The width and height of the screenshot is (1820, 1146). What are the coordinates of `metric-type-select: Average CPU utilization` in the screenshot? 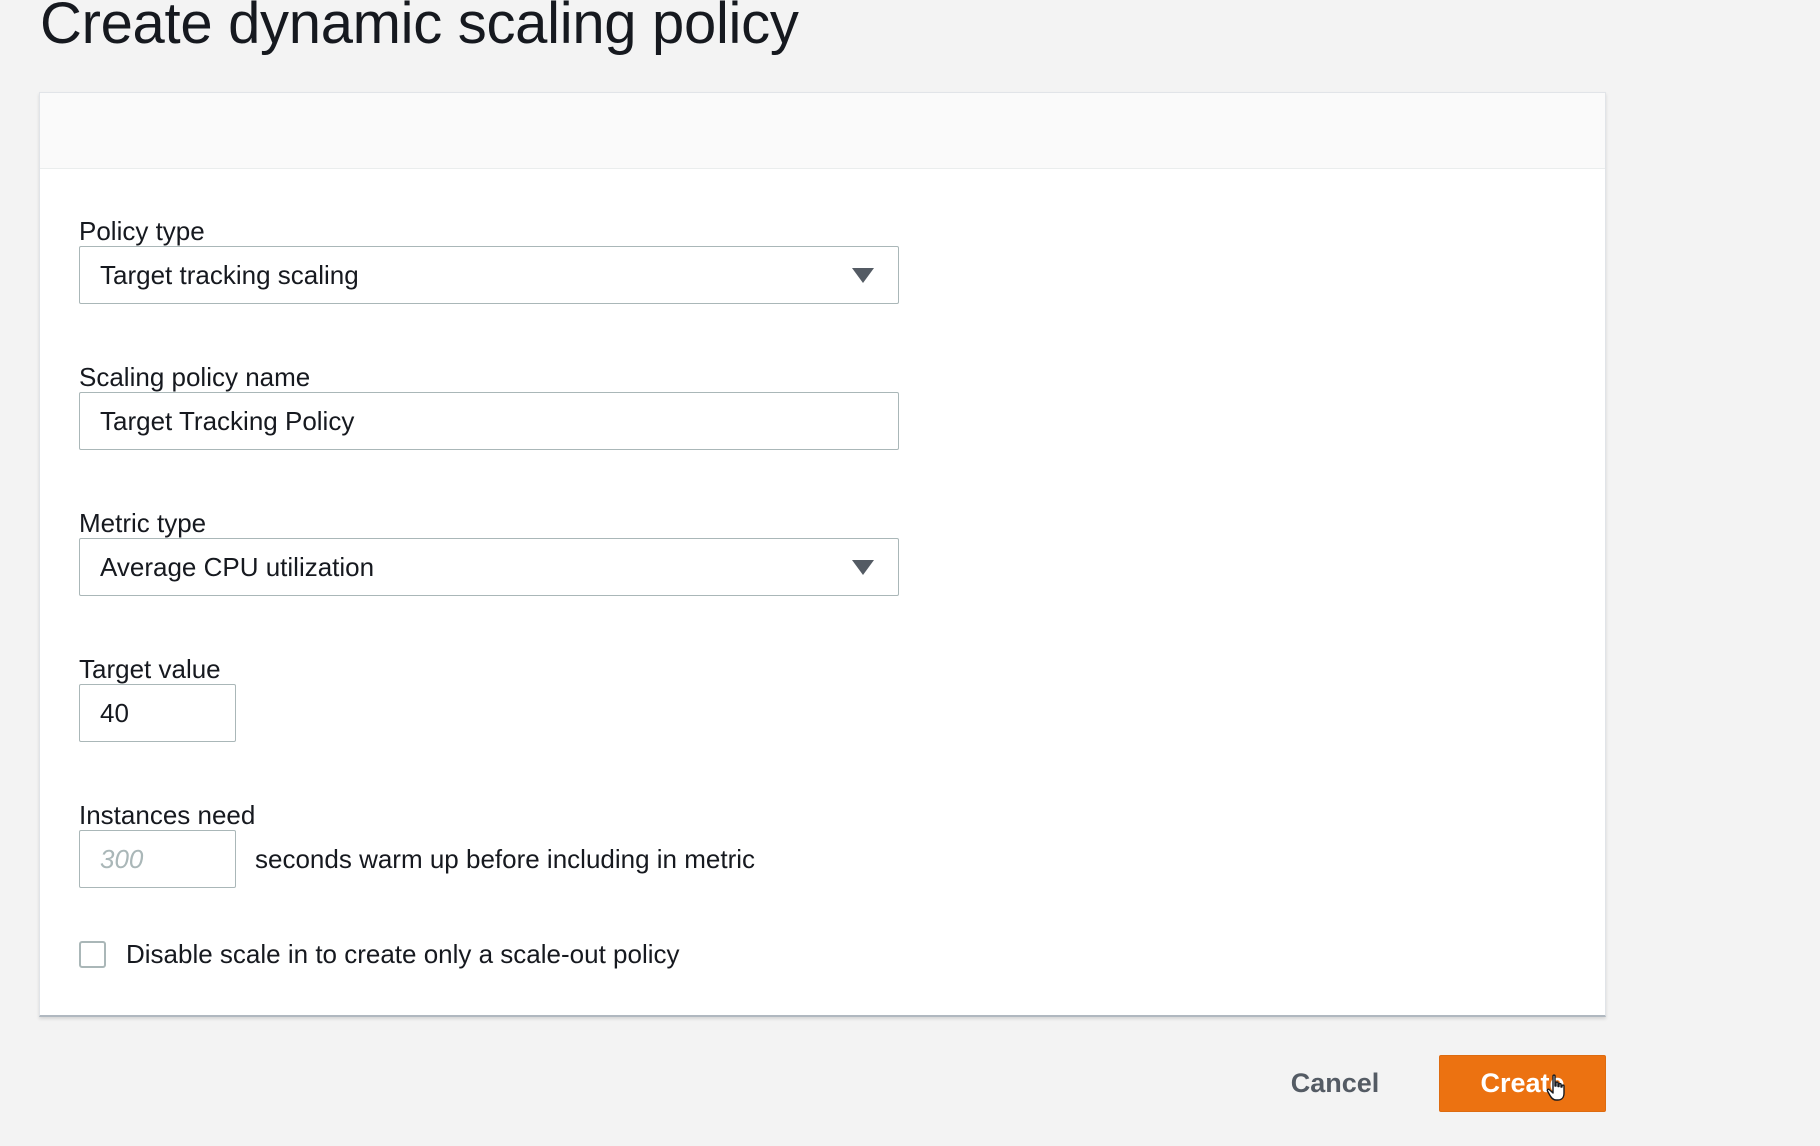 It's located at (489, 567).